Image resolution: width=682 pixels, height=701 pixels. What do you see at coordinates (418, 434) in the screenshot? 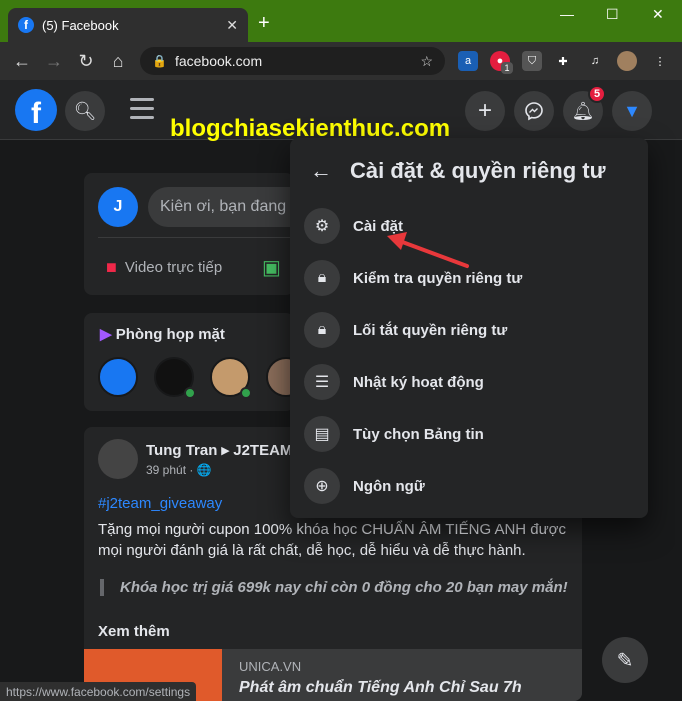
I see `menu-item-label: Tùy chọn Bảng tin` at bounding box center [418, 434].